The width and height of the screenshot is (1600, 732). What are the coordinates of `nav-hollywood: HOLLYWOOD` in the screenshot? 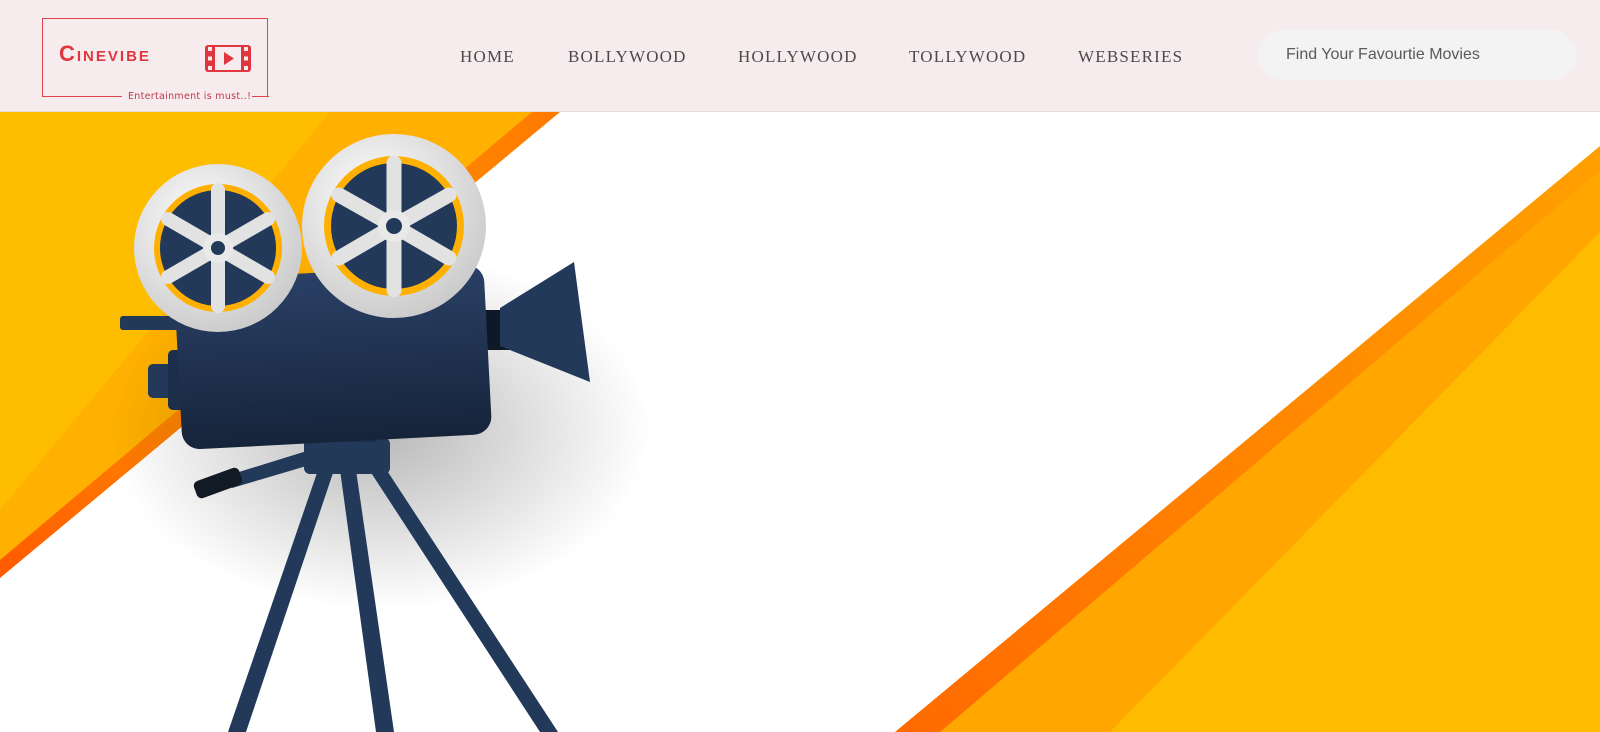 It's located at (798, 57).